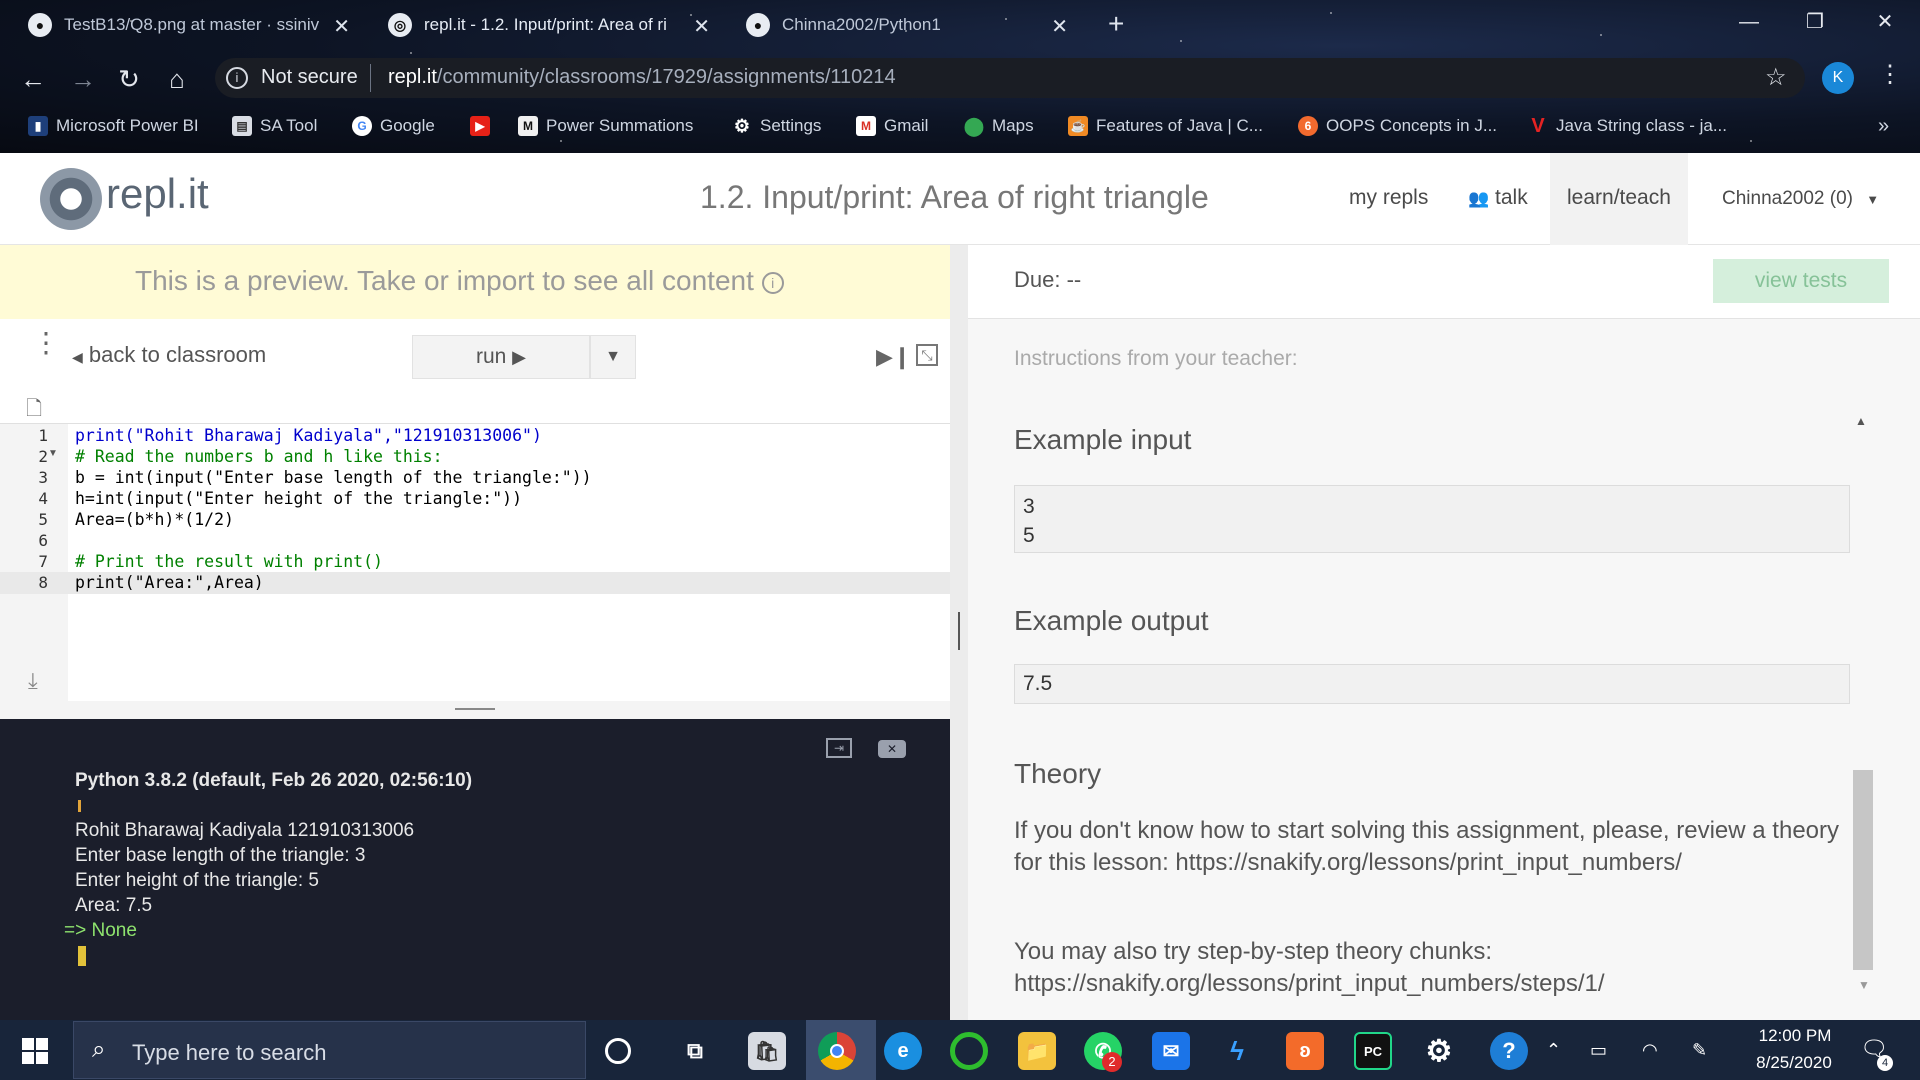 This screenshot has width=1920, height=1080. I want to click on pane-splitter, so click(475, 710).